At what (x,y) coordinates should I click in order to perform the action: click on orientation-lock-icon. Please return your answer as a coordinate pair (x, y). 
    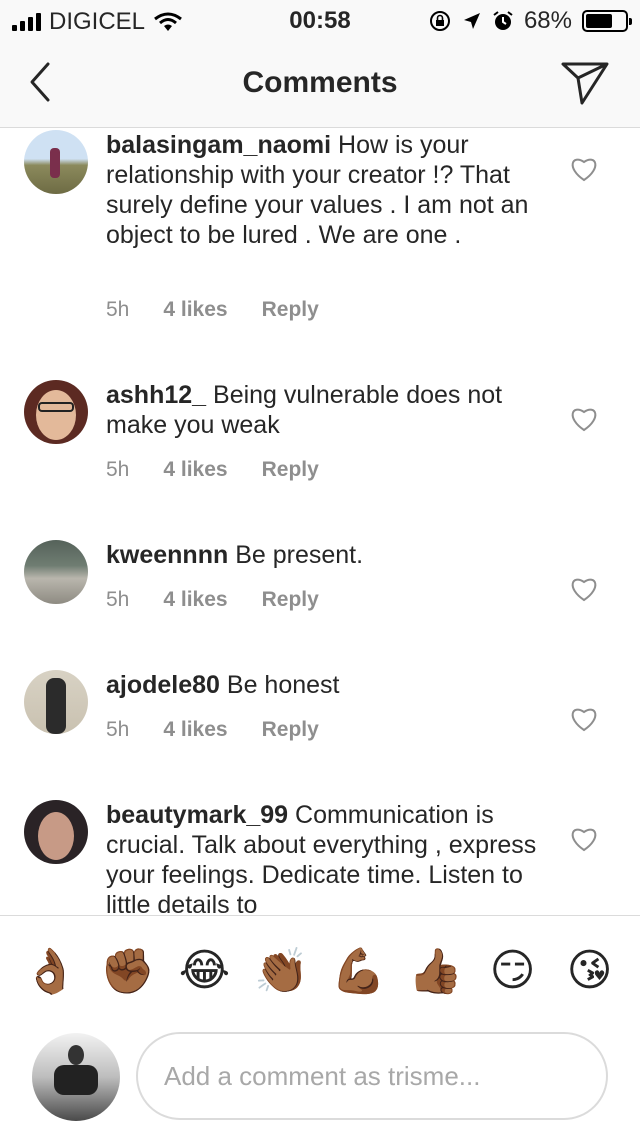
    Looking at the image, I should click on (439, 21).